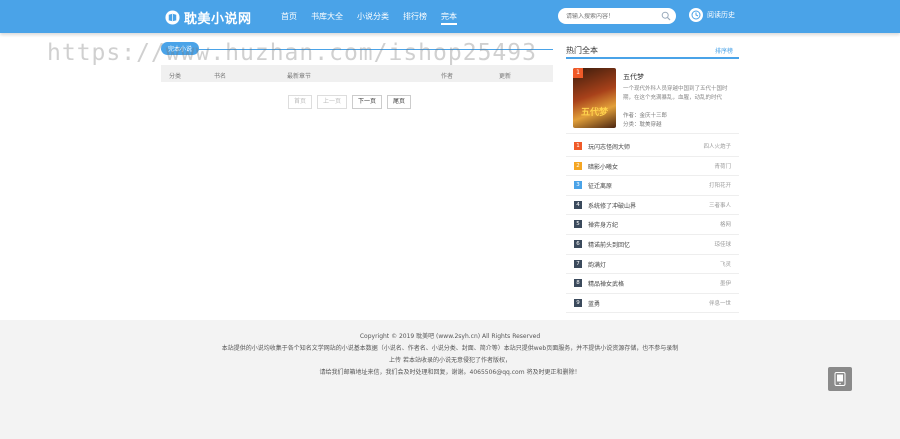 This screenshot has height=439, width=900. I want to click on search-input, so click(613, 16).